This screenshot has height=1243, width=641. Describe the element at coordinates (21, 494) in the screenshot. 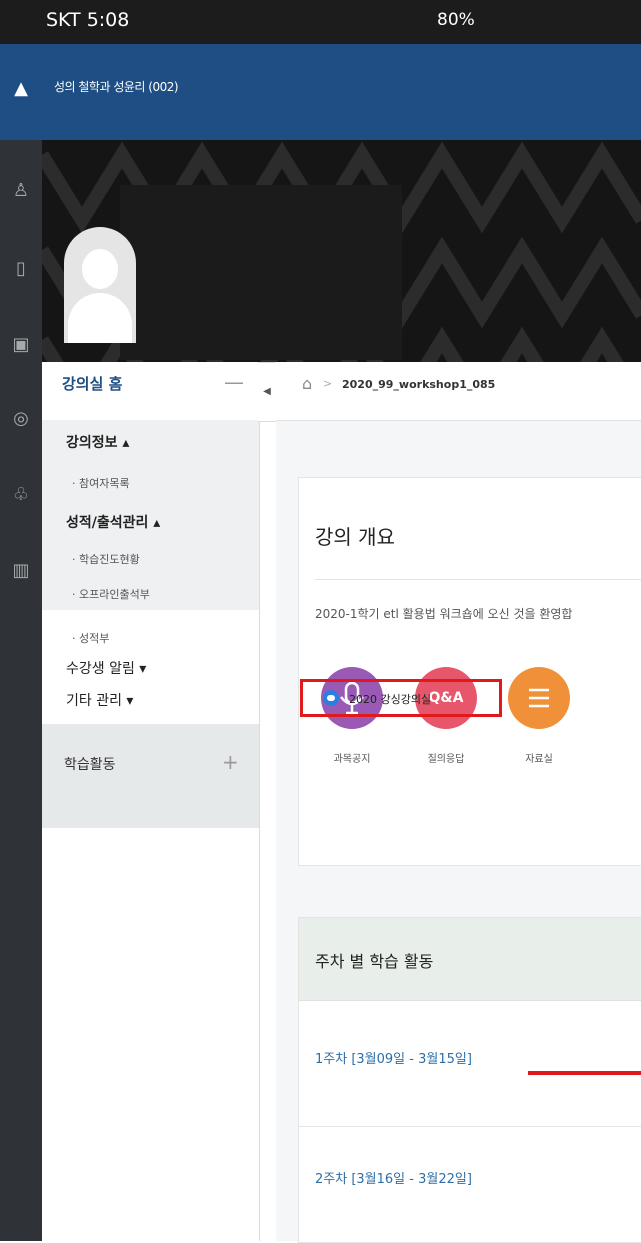

I see `group-icon: ♧` at that location.